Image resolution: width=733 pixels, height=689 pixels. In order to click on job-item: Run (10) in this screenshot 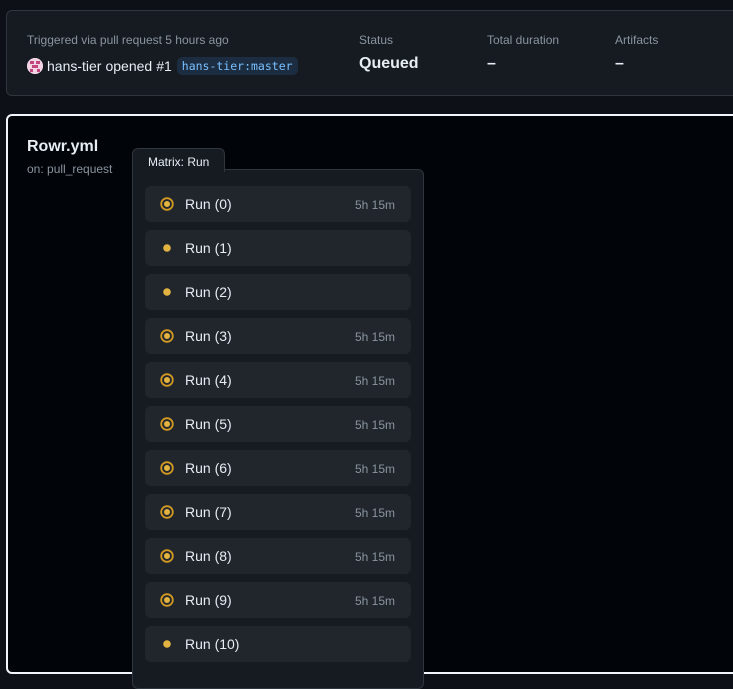, I will do `click(278, 644)`.